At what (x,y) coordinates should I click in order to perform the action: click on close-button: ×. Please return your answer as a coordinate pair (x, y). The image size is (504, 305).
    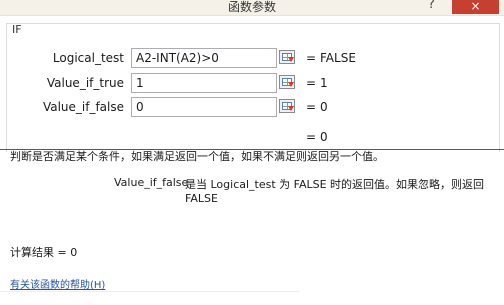
    Looking at the image, I should click on (475, 7).